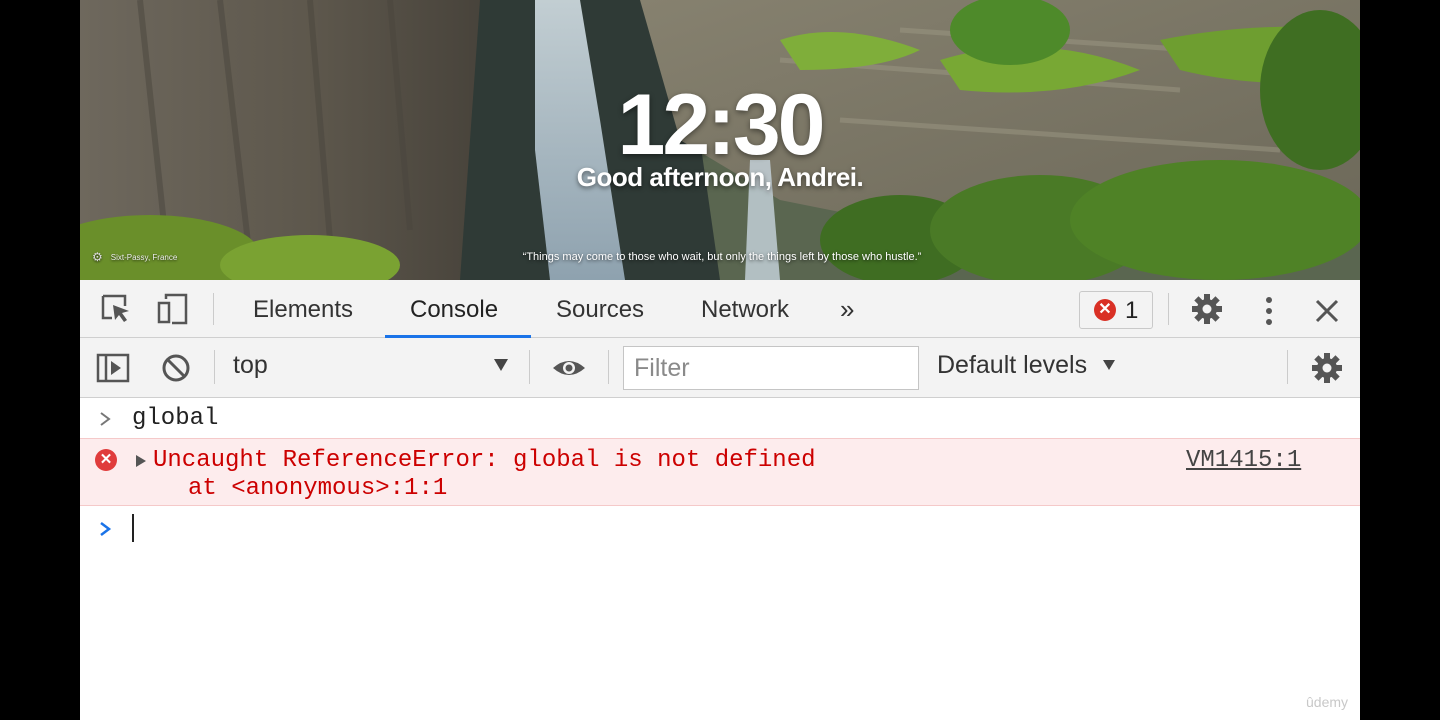 The height and width of the screenshot is (720, 1440). What do you see at coordinates (141, 461) in the screenshot?
I see `expand-triangle-icon` at bounding box center [141, 461].